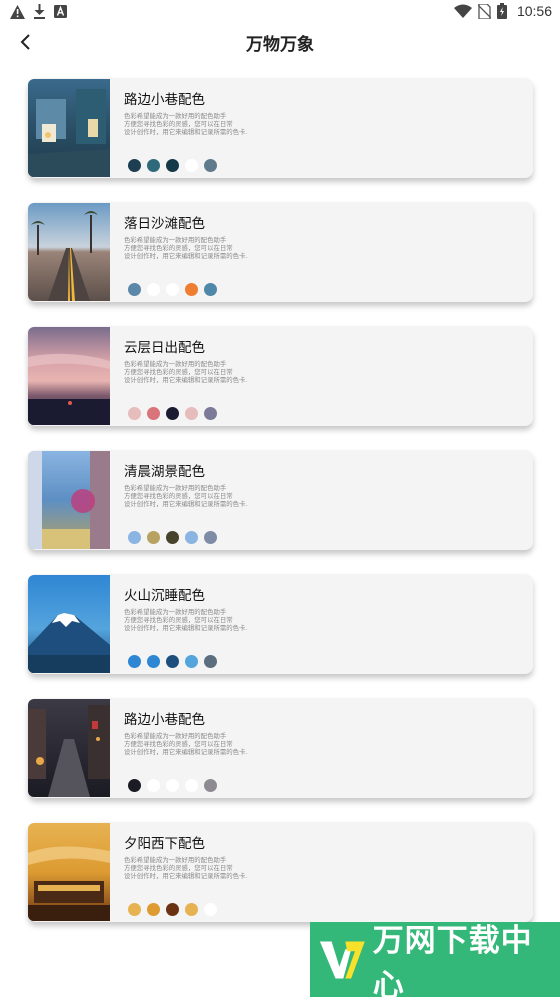 The height and width of the screenshot is (997, 560). I want to click on a-box-icon, so click(60, 11).